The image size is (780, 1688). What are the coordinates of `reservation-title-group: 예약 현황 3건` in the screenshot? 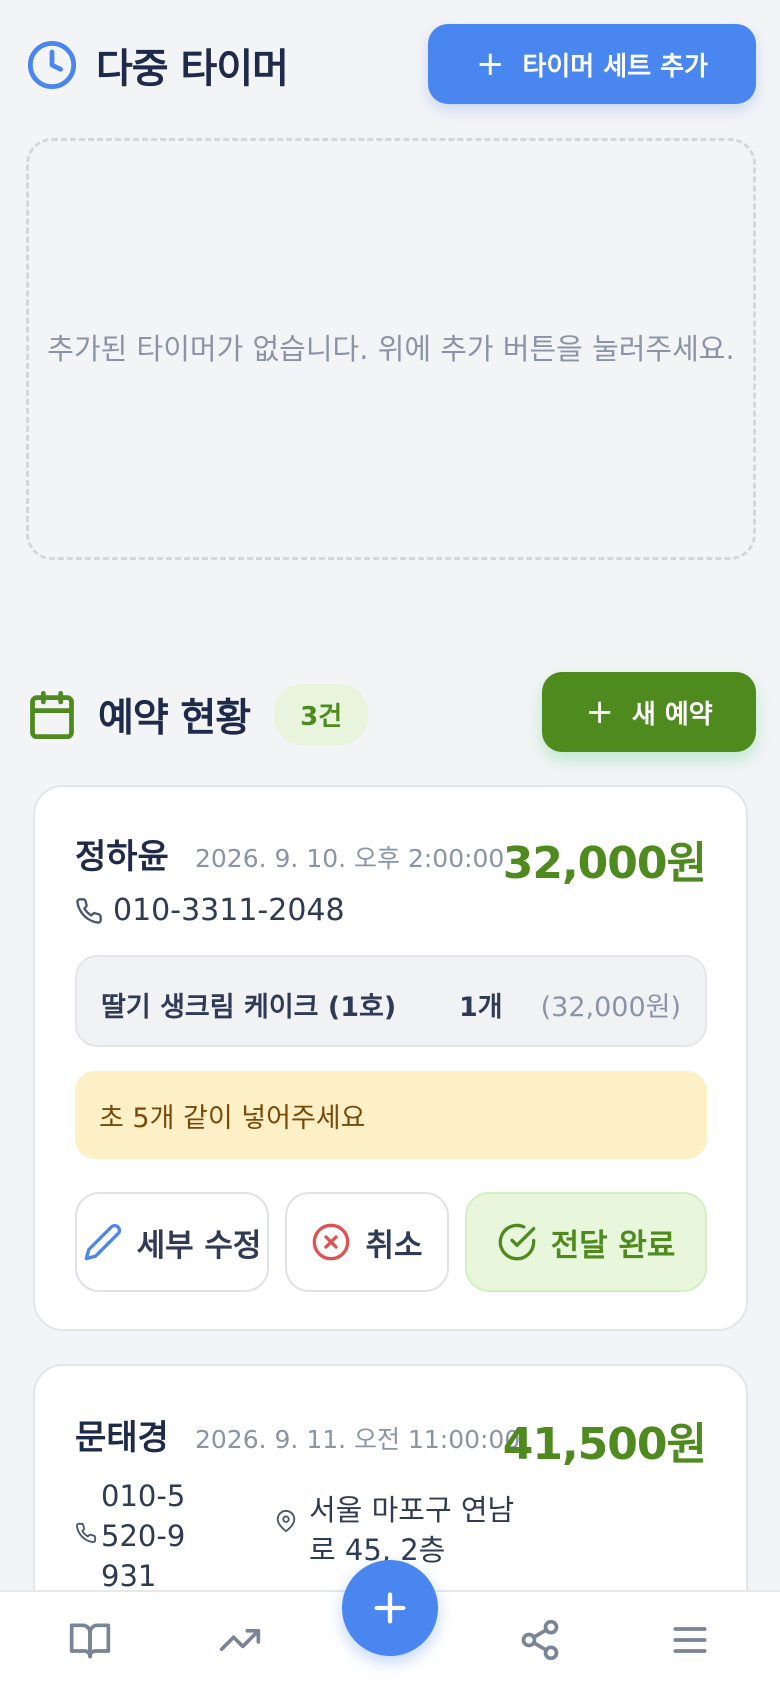 It's located at (197, 714).